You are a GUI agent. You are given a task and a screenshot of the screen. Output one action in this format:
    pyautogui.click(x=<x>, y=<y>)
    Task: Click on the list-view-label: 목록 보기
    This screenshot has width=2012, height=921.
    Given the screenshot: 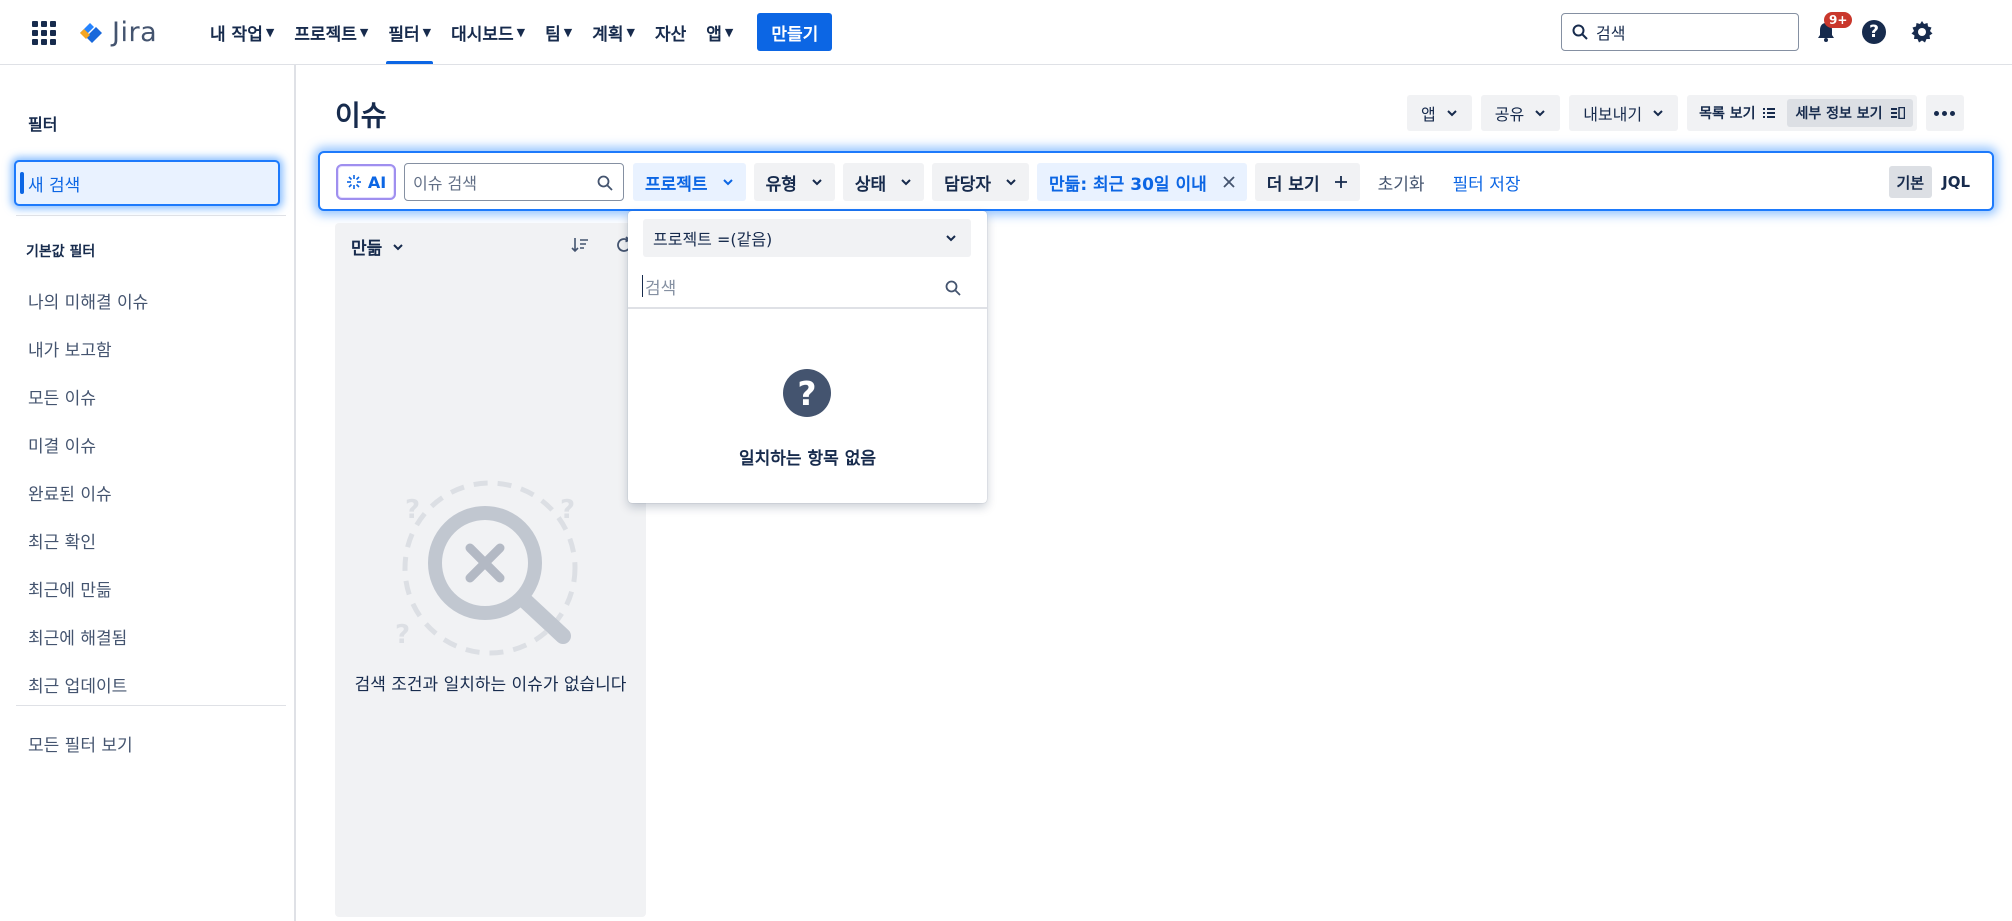 What is the action you would take?
    pyautogui.click(x=1727, y=114)
    